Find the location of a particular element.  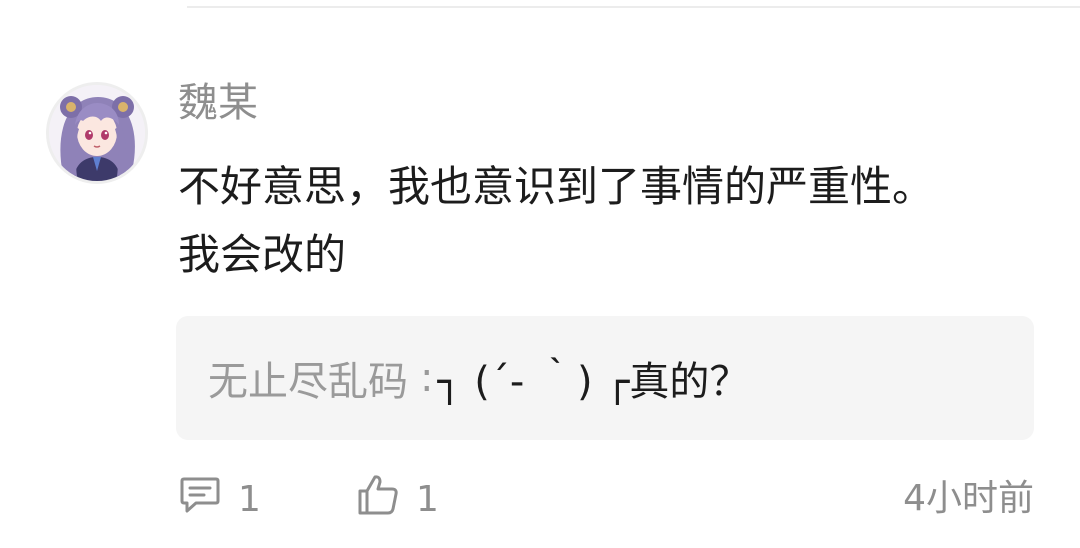

like-button: 1 is located at coordinates (397, 499).